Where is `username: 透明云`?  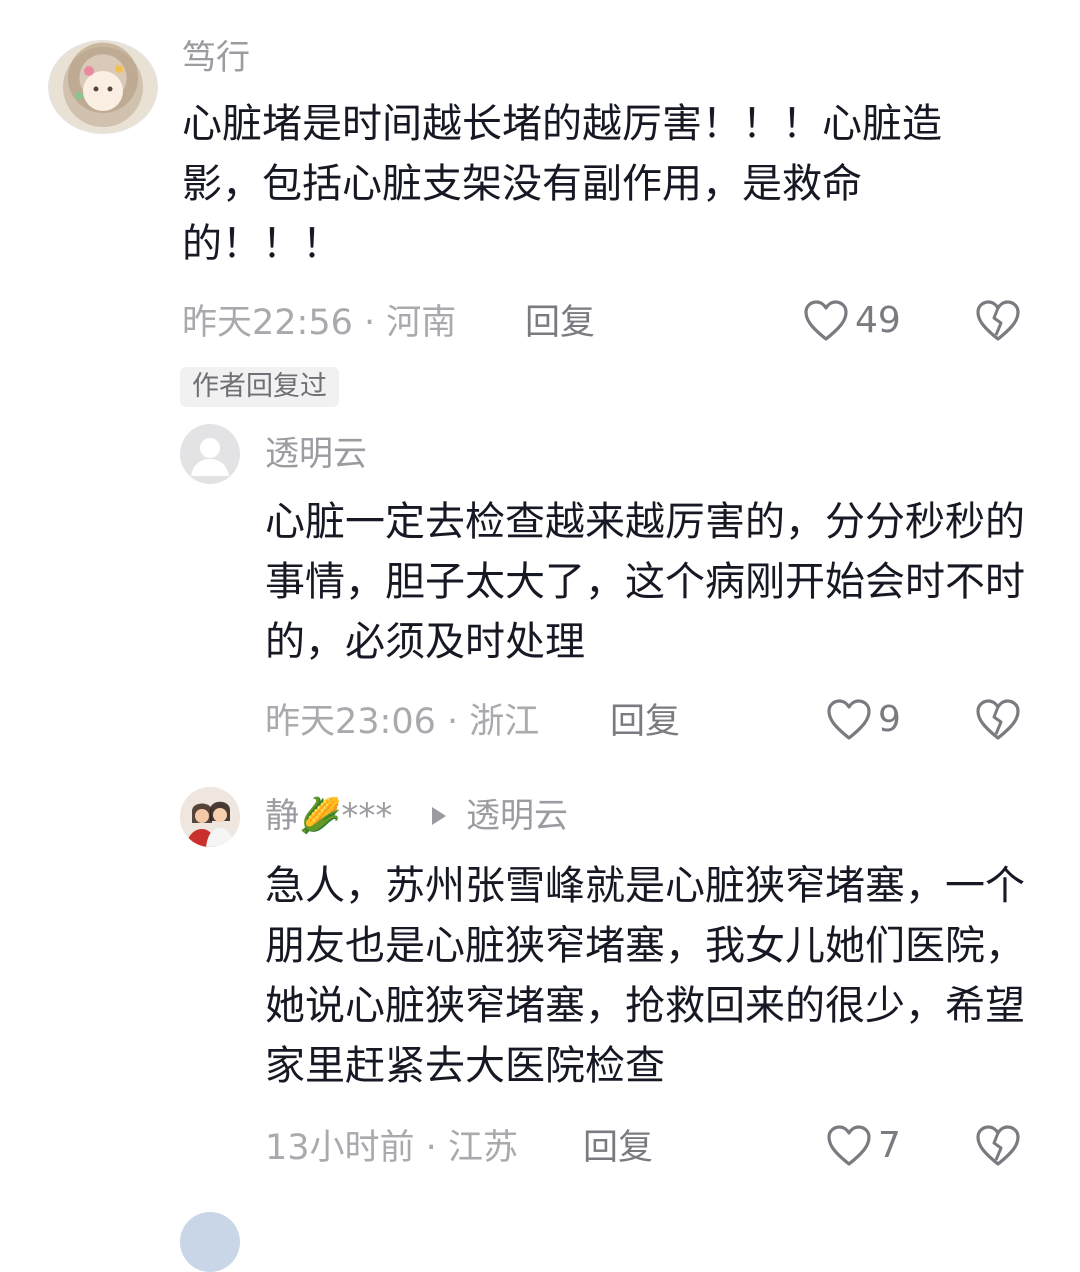 username: 透明云 is located at coordinates (316, 454).